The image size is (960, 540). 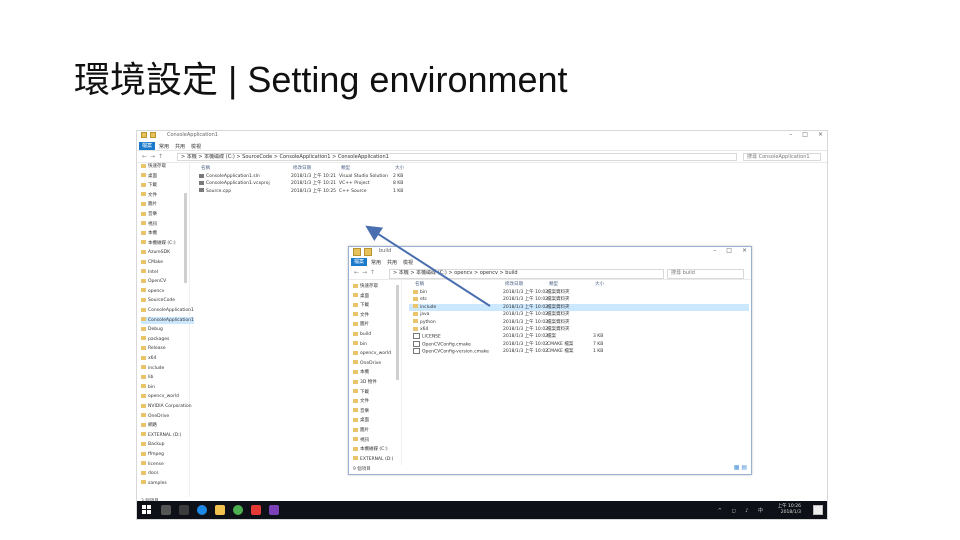 I want to click on arrow-line, so click(x=428, y=266).